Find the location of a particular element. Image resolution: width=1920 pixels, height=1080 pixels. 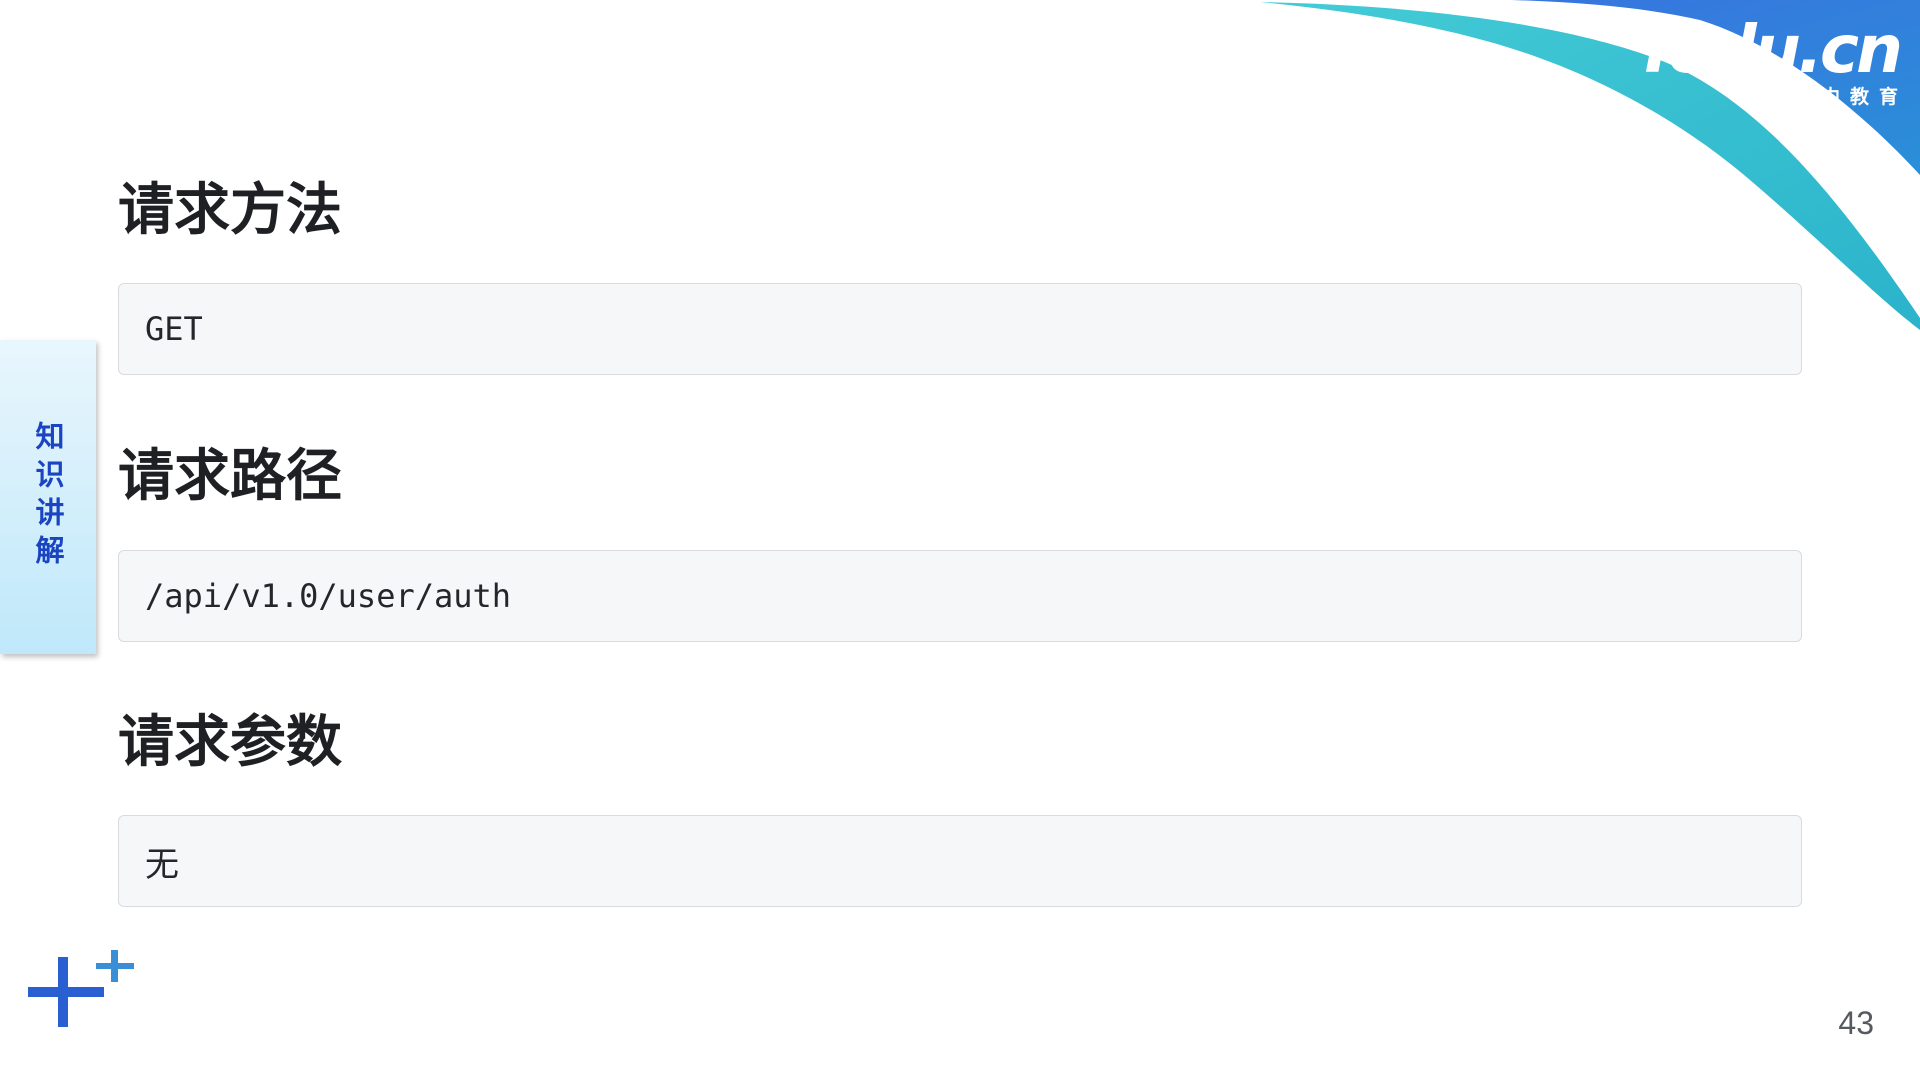

side-tab: 知识讲解 is located at coordinates (48, 497).